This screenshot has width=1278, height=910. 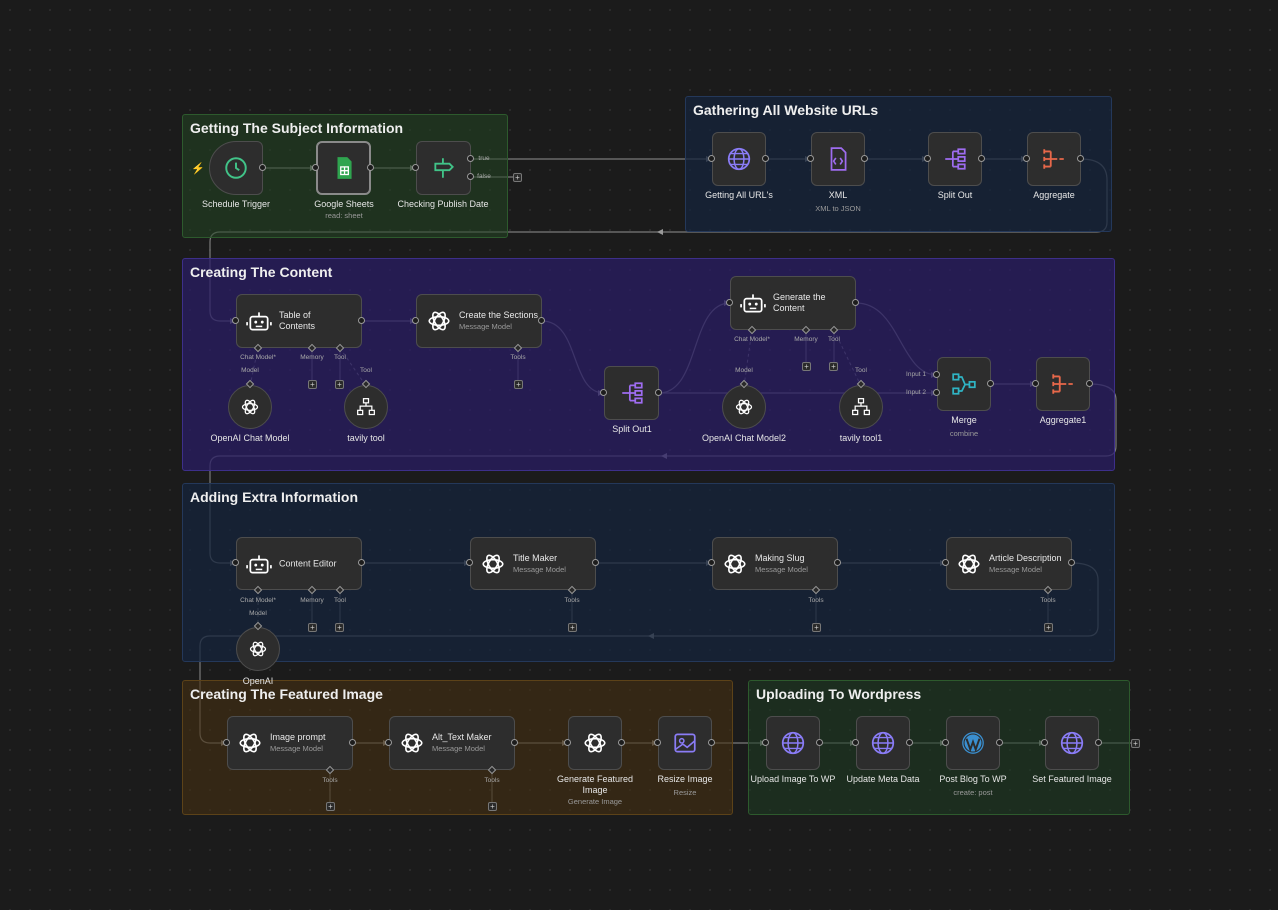 I want to click on tavily-tool-node, so click(x=366, y=407).